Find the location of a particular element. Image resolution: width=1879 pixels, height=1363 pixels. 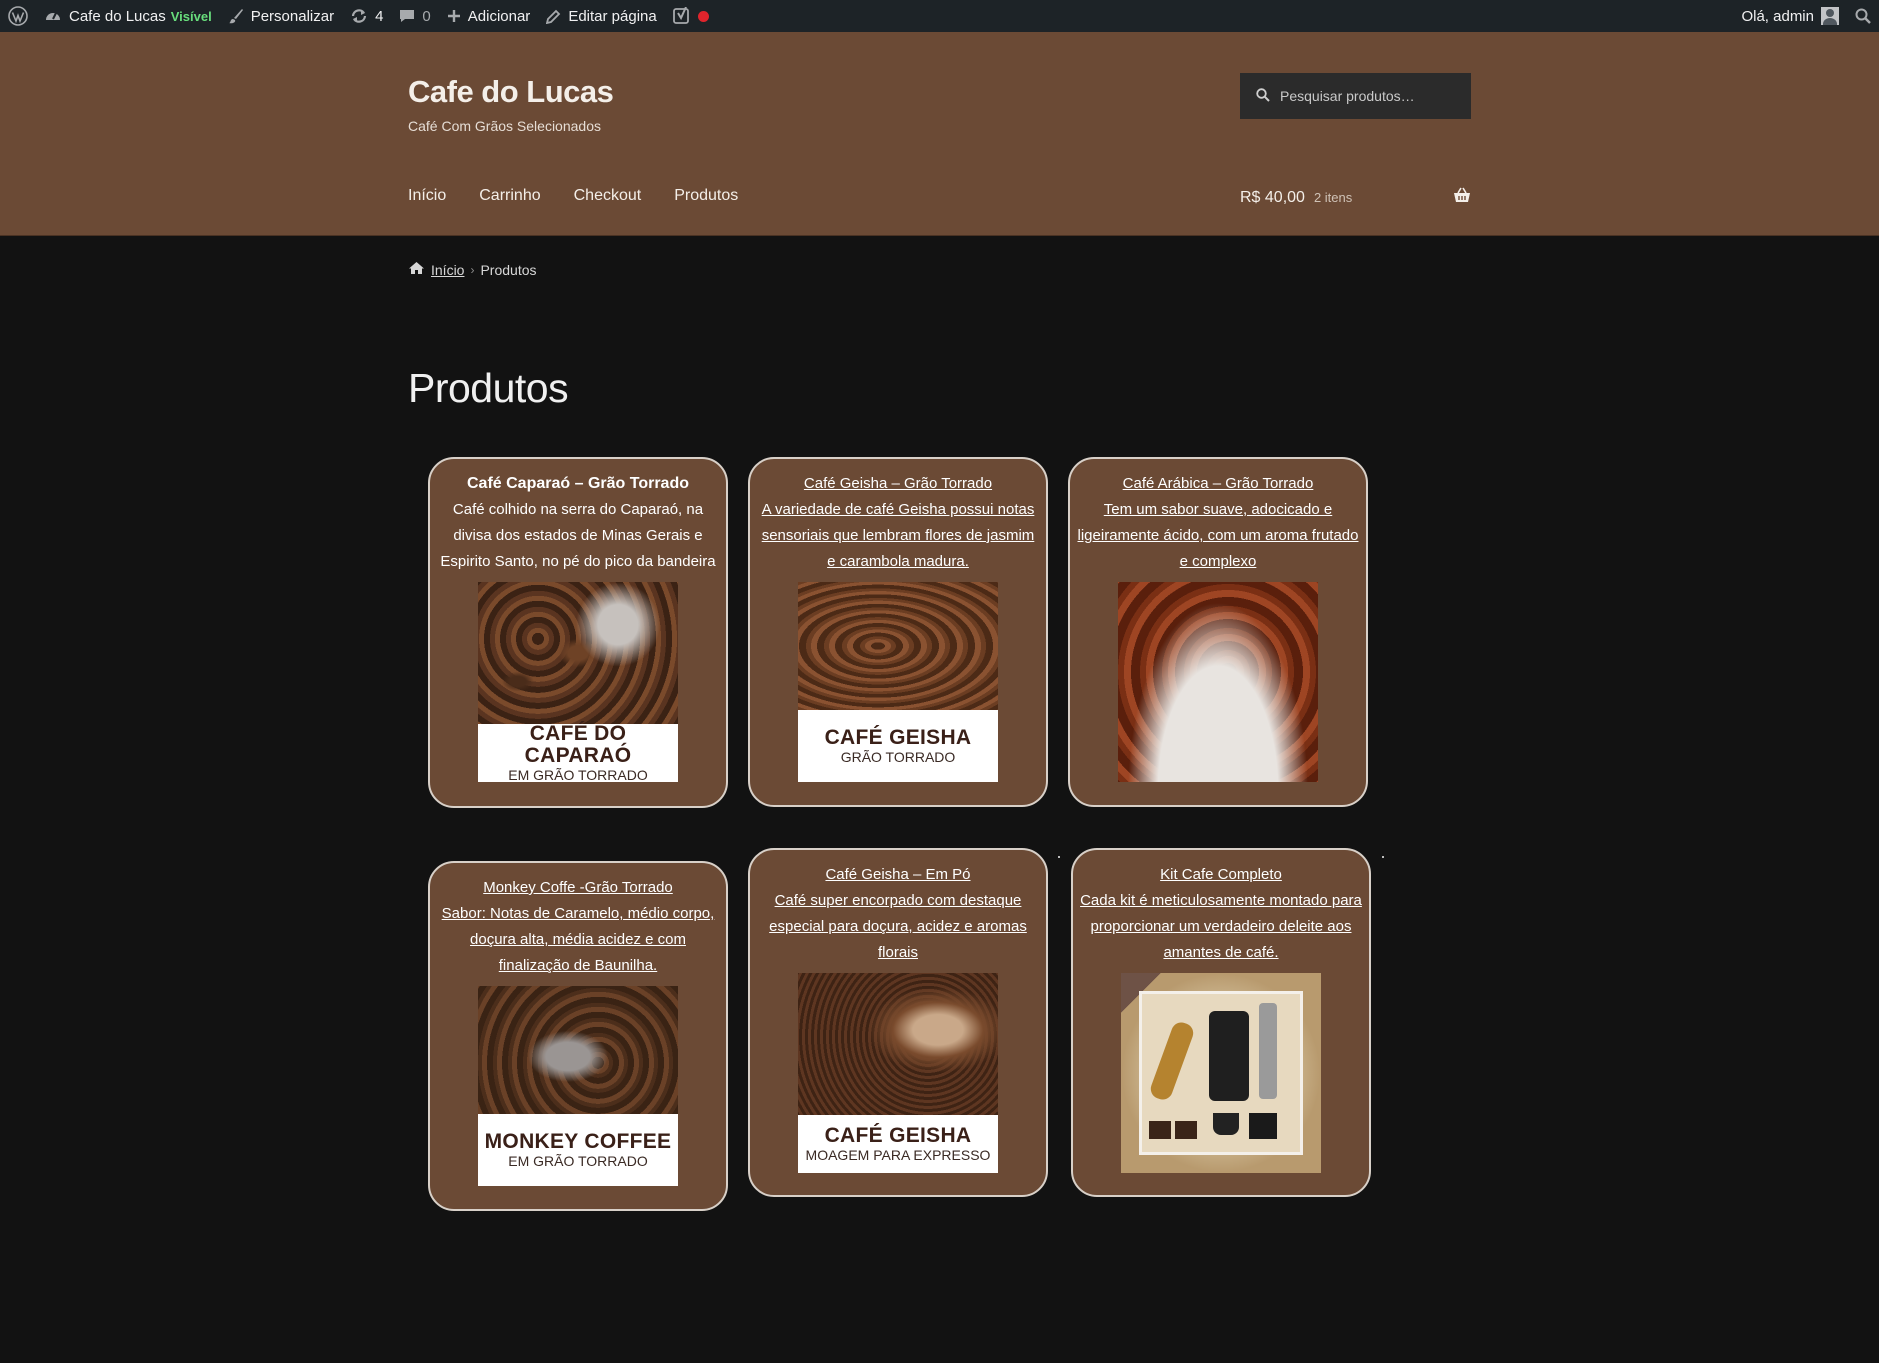

product-title: Café Geisha – Grão Torrado is located at coordinates (898, 484).